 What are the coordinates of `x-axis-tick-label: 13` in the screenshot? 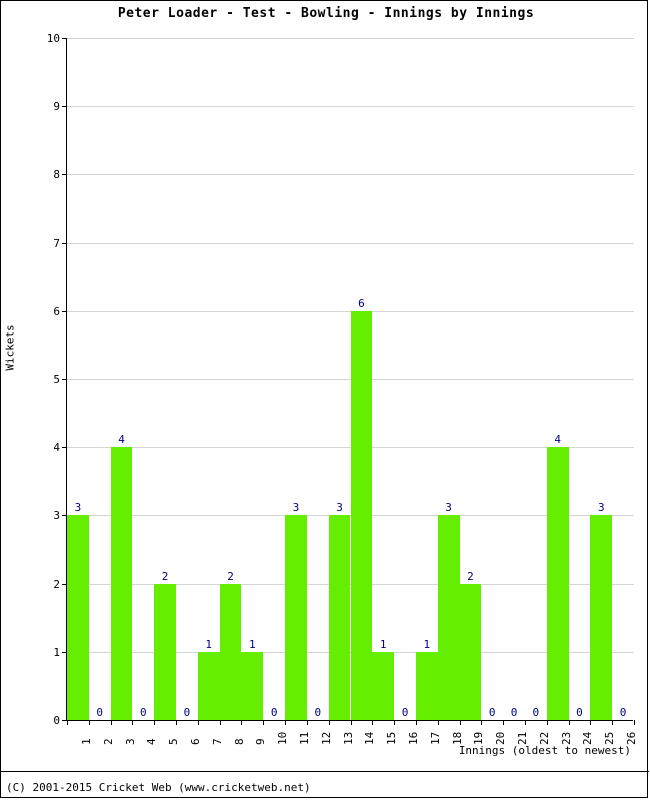 It's located at (348, 738).